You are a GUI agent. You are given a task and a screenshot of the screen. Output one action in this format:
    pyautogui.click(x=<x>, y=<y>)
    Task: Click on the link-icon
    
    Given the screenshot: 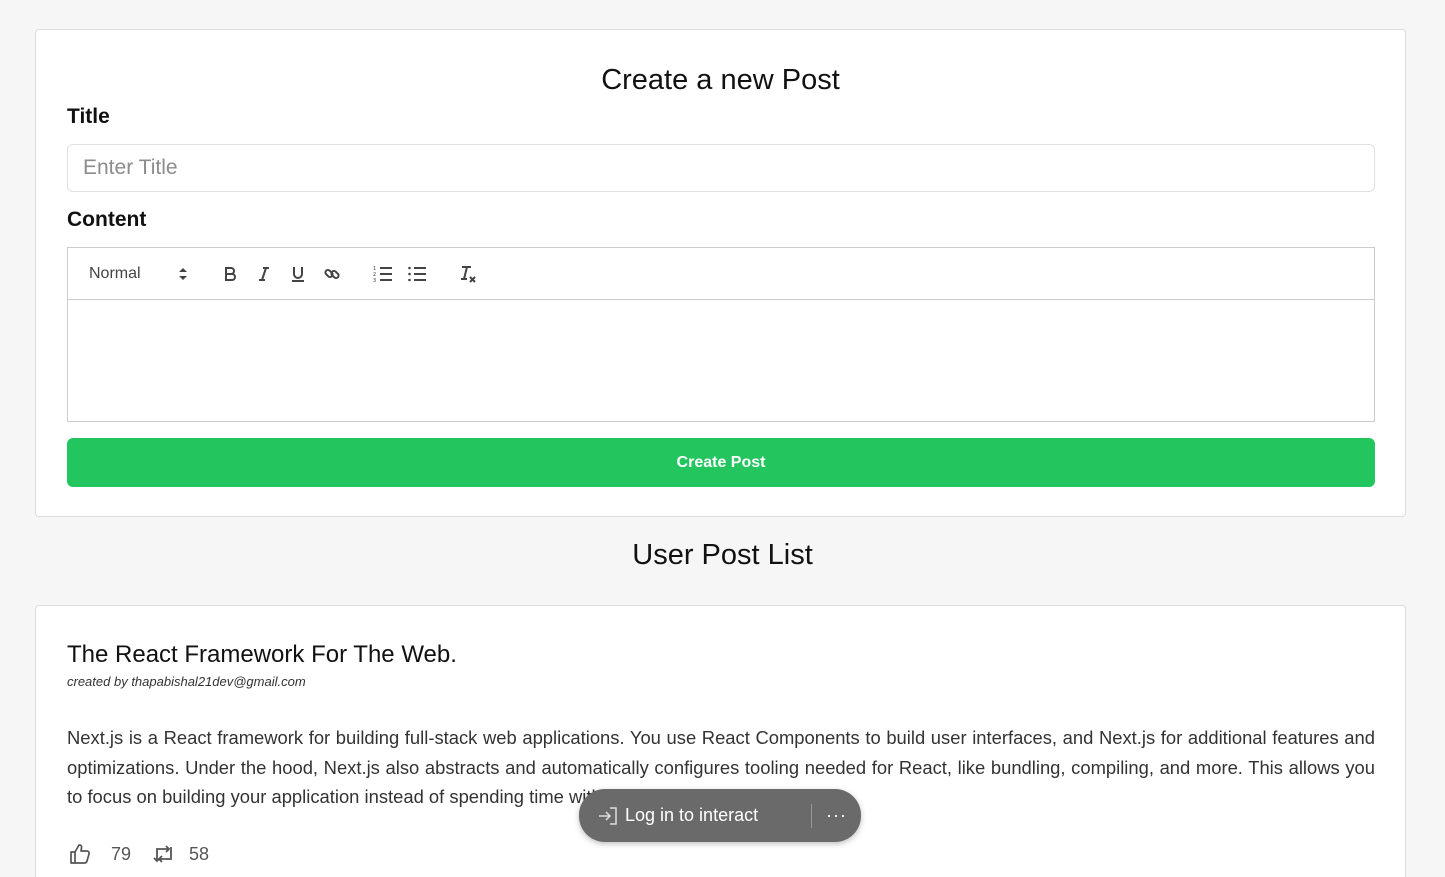 What is the action you would take?
    pyautogui.click(x=332, y=273)
    